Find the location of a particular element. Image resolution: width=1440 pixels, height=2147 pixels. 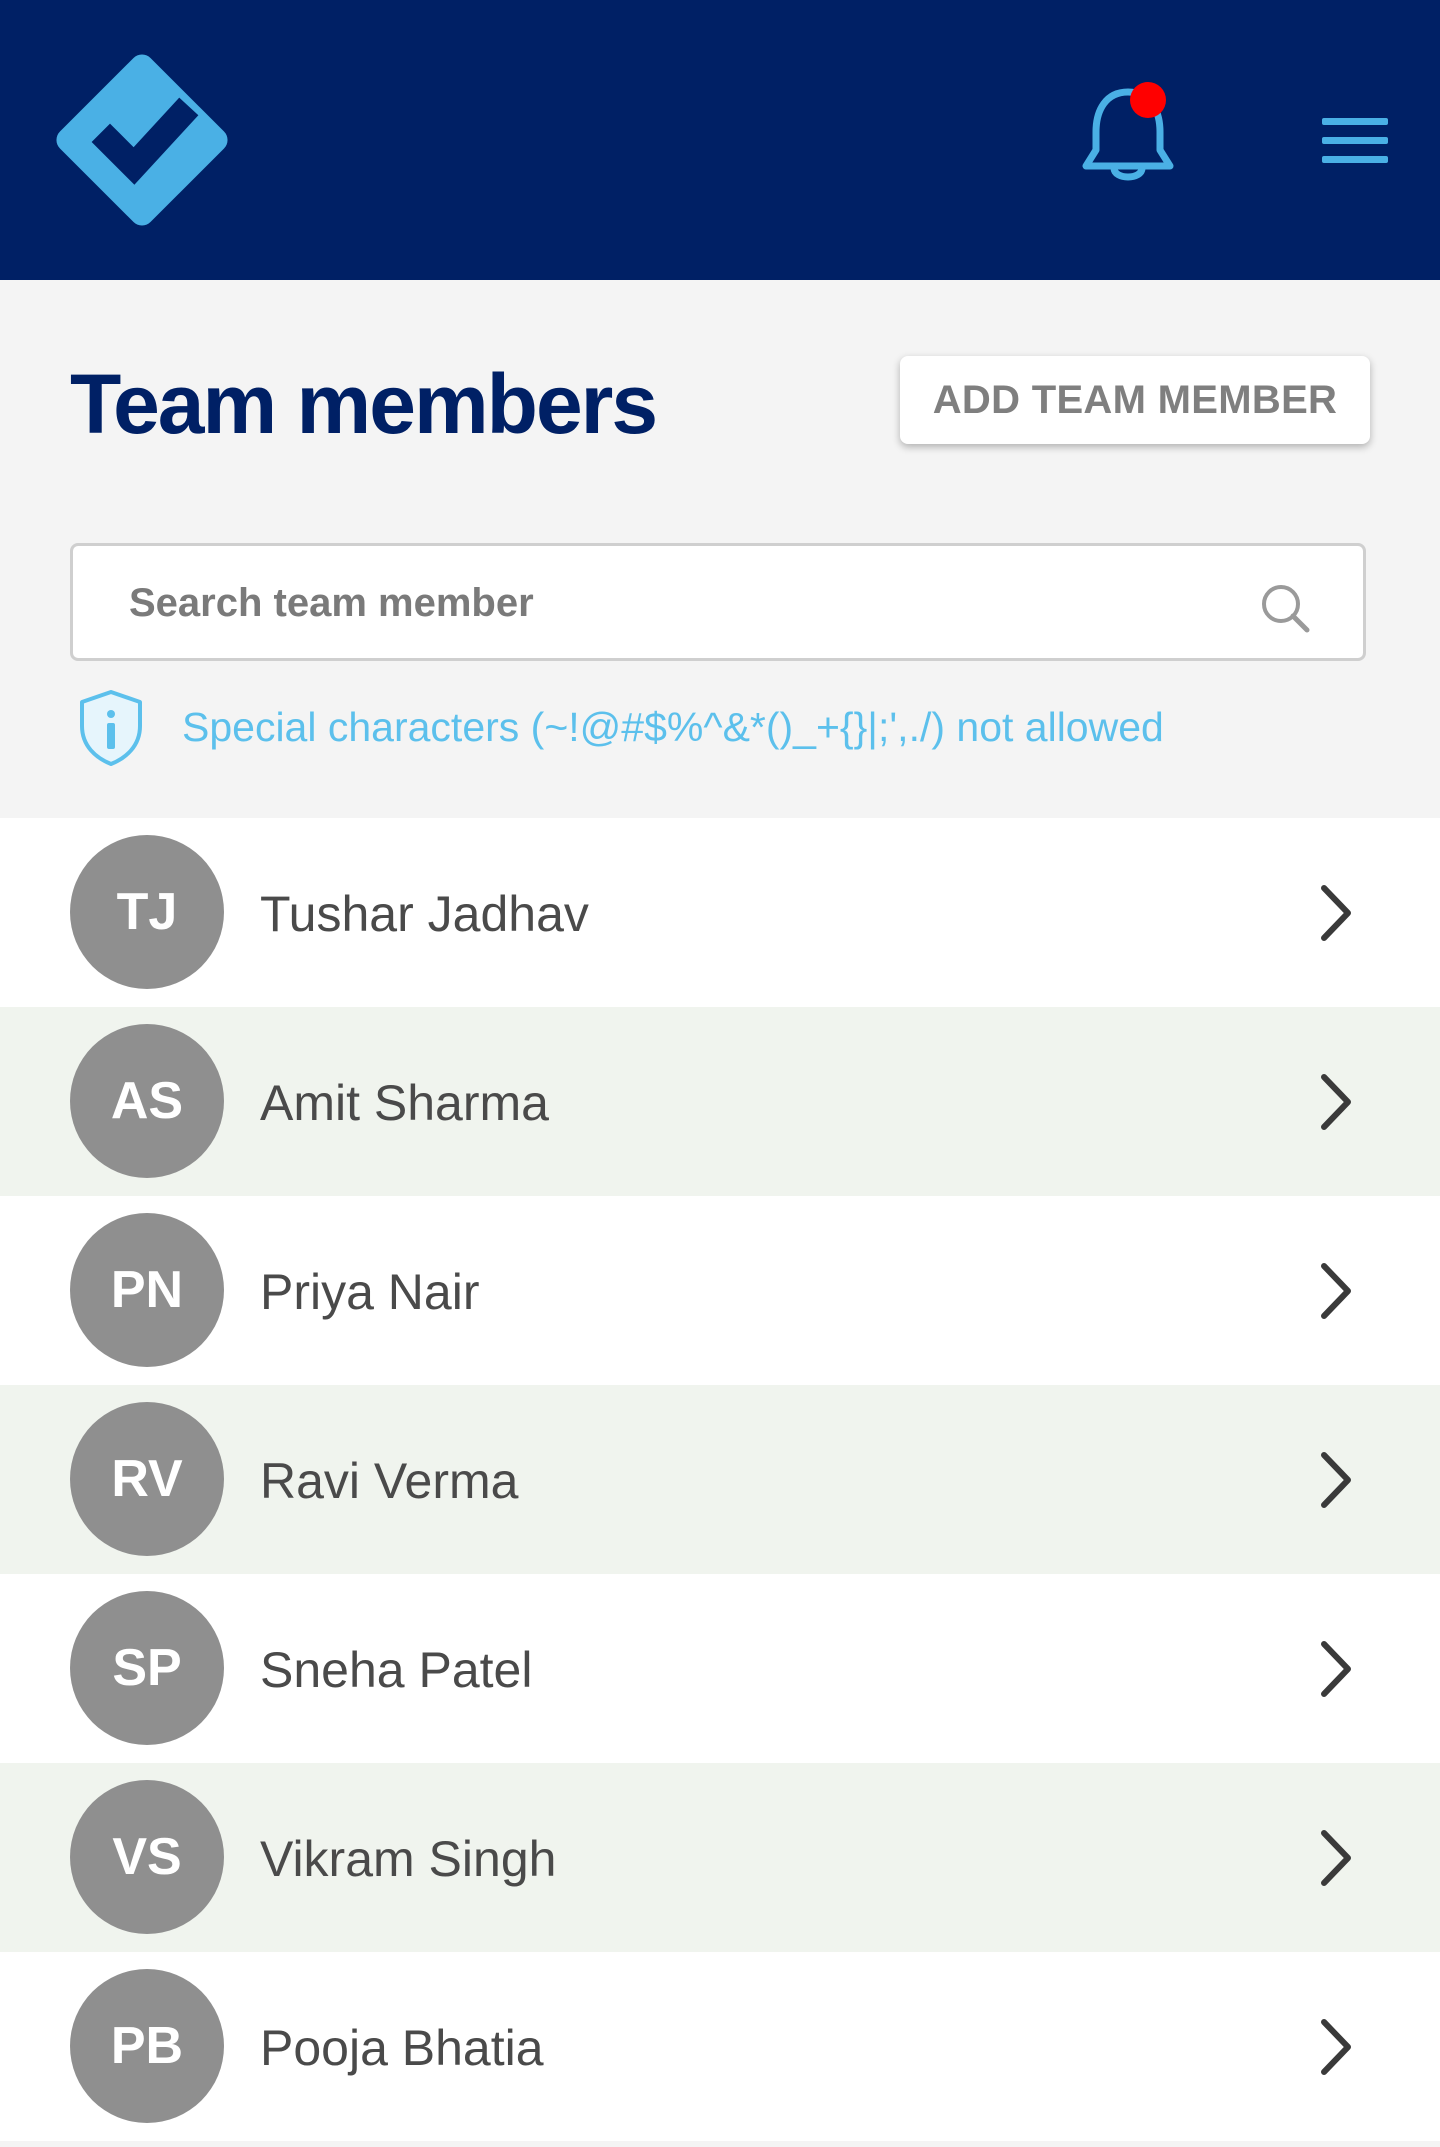

avatar: PB is located at coordinates (147, 2046).